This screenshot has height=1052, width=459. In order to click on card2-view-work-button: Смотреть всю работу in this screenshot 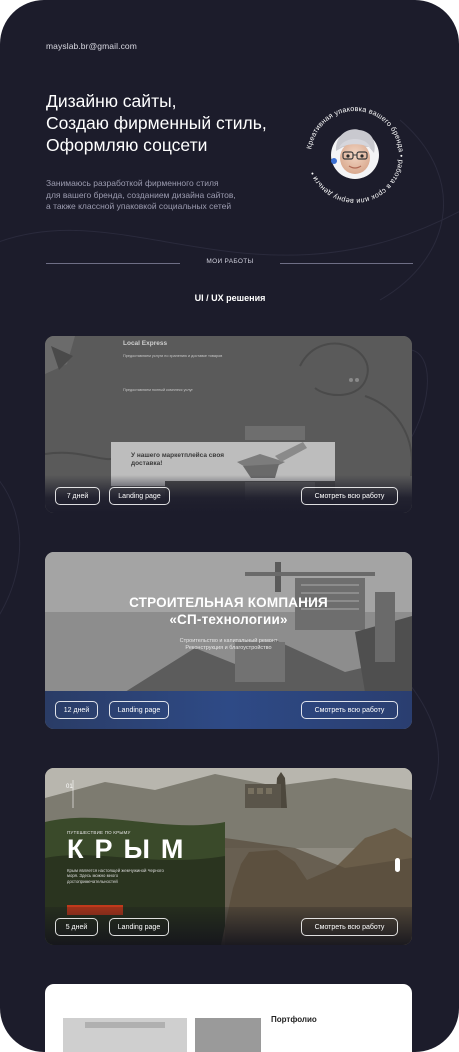, I will do `click(349, 710)`.